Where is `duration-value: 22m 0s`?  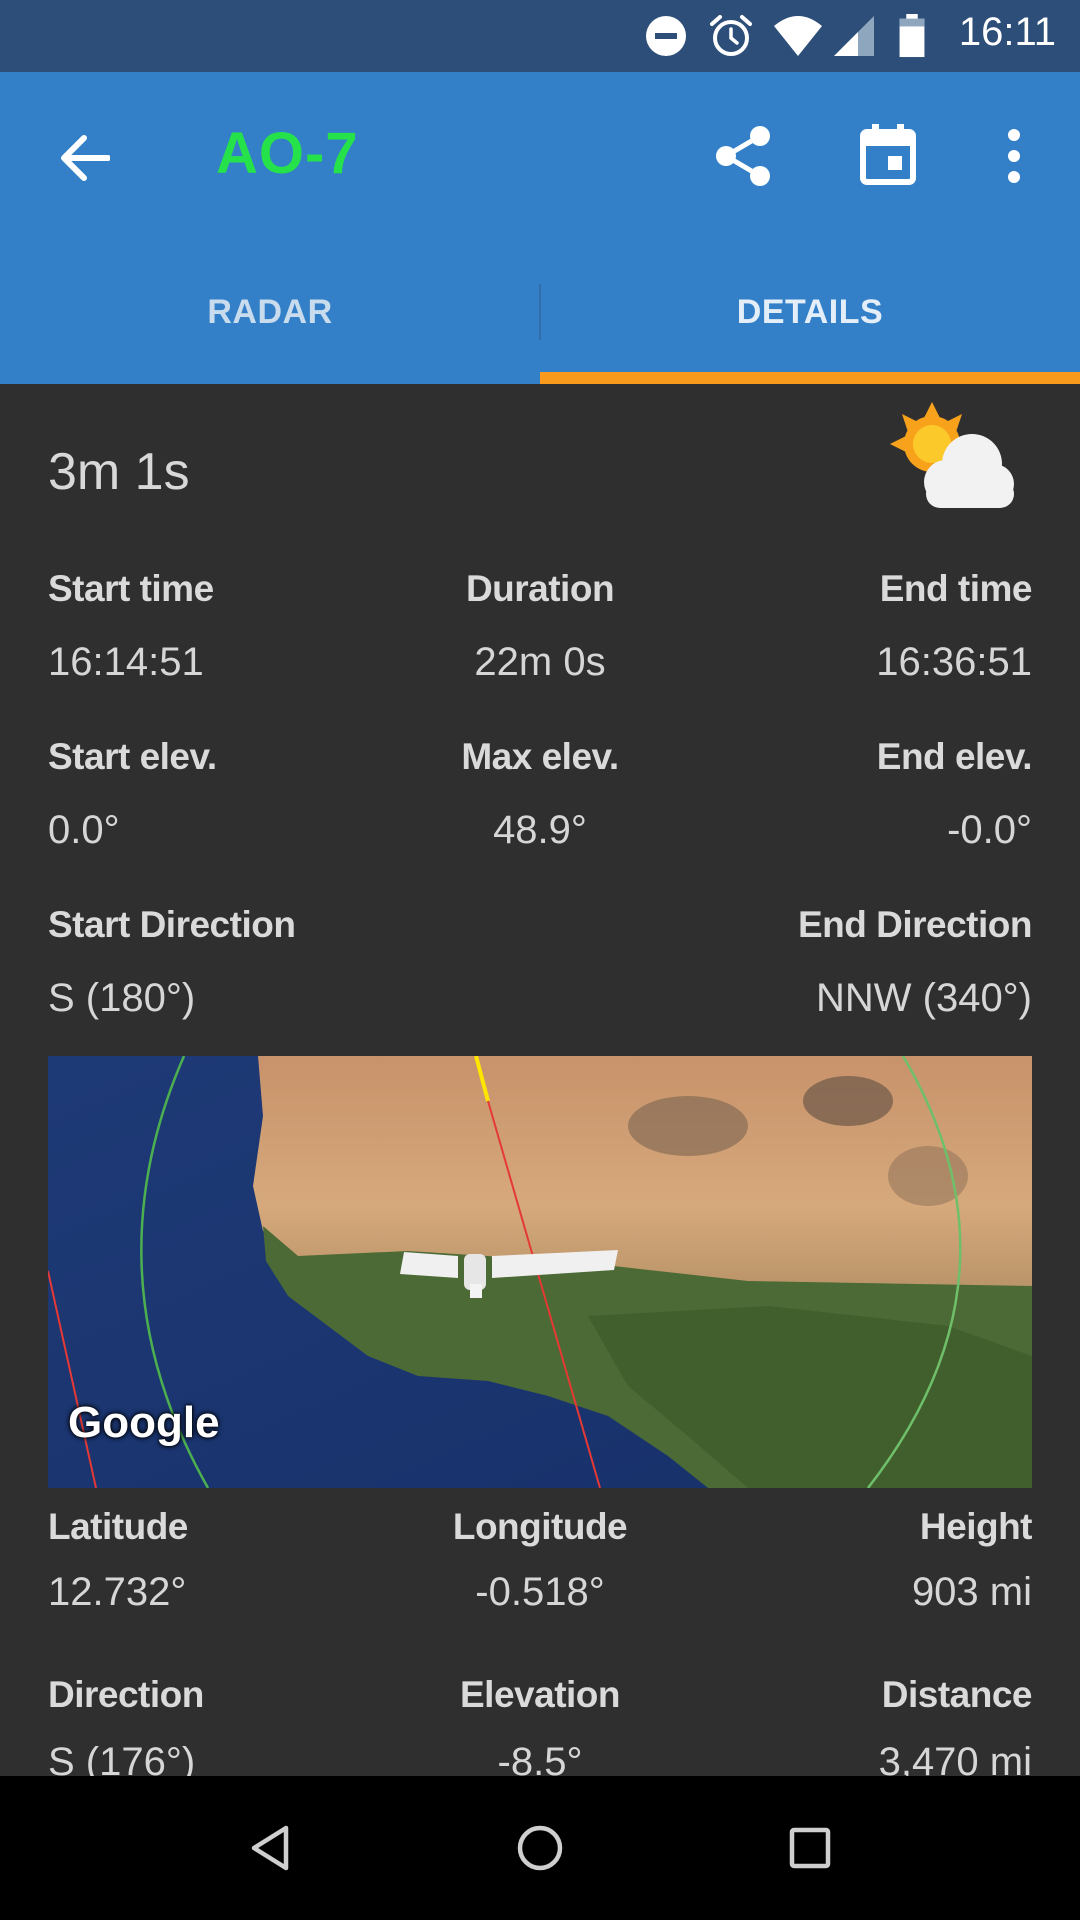 duration-value: 22m 0s is located at coordinates (540, 662).